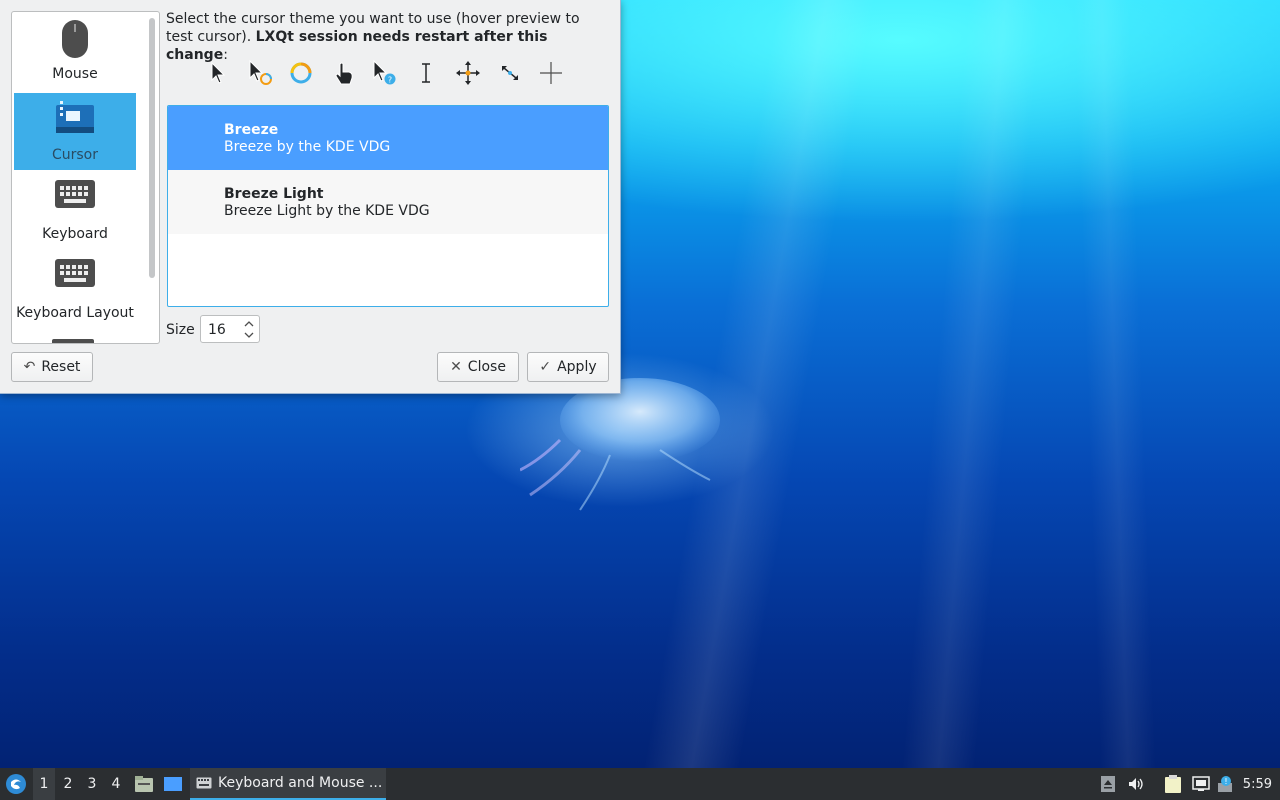  I want to click on close-icon: ✕, so click(456, 367).